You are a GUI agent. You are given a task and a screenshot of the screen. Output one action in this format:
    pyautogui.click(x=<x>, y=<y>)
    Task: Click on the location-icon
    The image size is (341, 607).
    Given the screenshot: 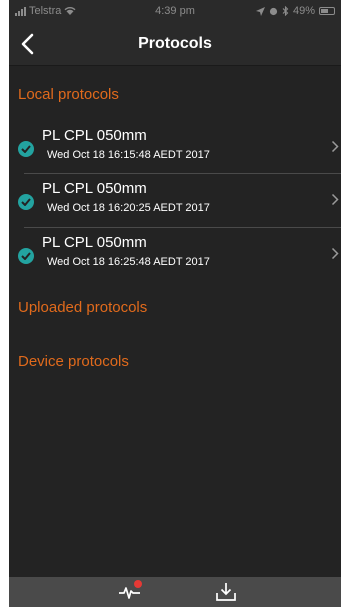 What is the action you would take?
    pyautogui.click(x=260, y=11)
    